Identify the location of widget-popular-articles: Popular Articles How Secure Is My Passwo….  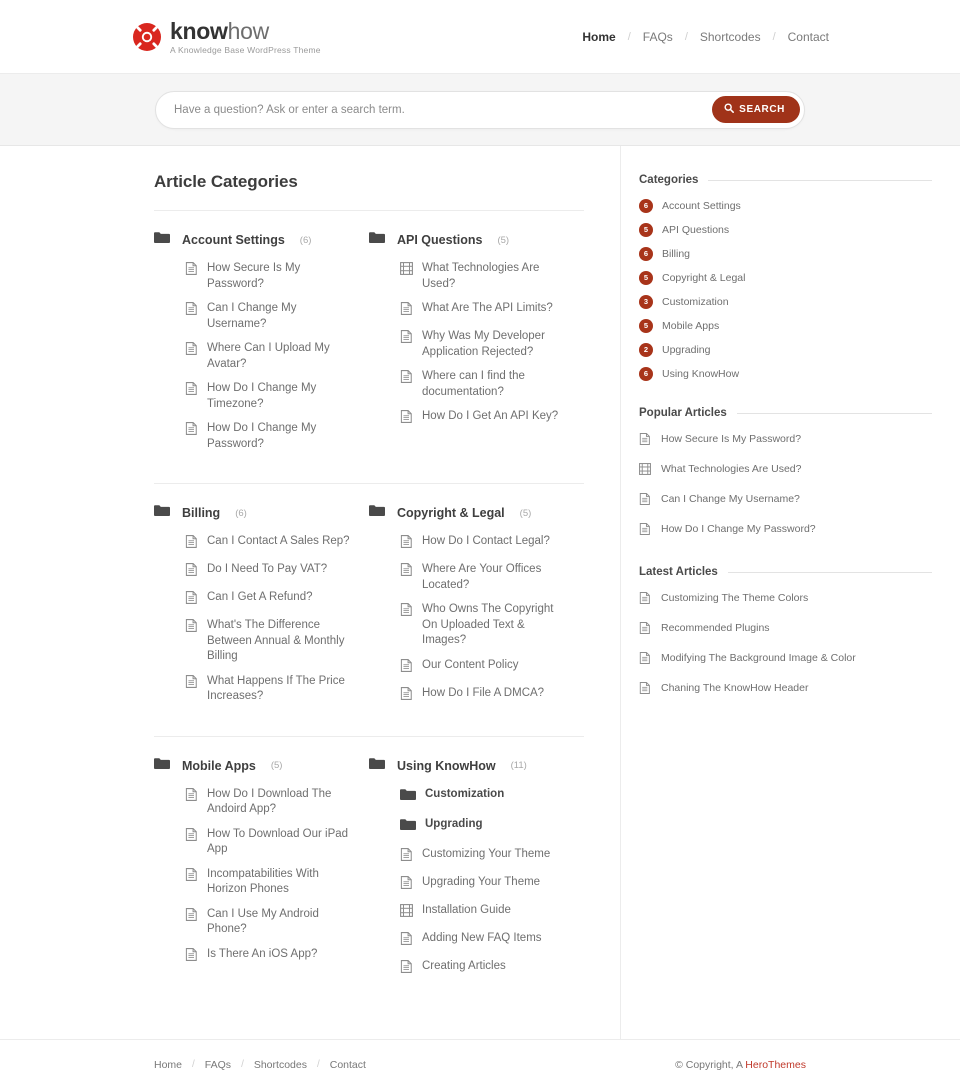
(785, 473).